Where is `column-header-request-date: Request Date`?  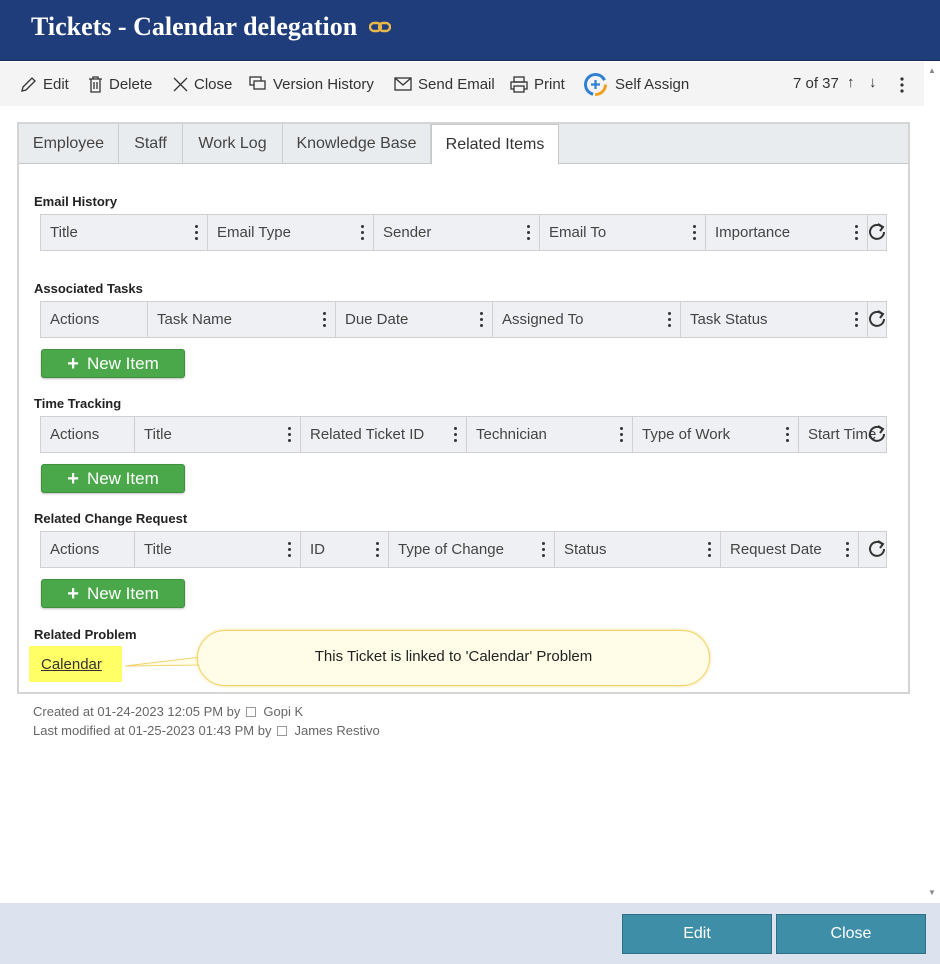 column-header-request-date: Request Date is located at coordinates (790, 549).